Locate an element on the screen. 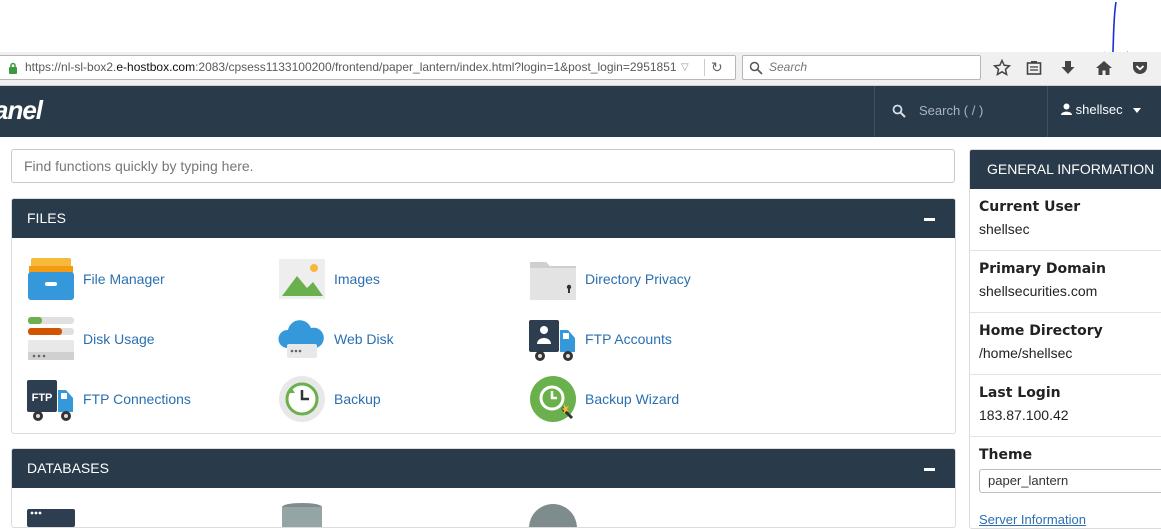 The image size is (1161, 529). user-menu: shellsec is located at coordinates (1092, 109).